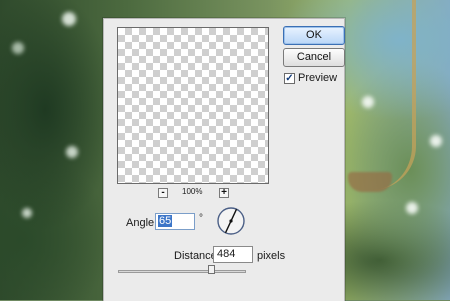 The height and width of the screenshot is (301, 450). Describe the element at coordinates (318, 78) in the screenshot. I see `preview-label: Preview` at that location.